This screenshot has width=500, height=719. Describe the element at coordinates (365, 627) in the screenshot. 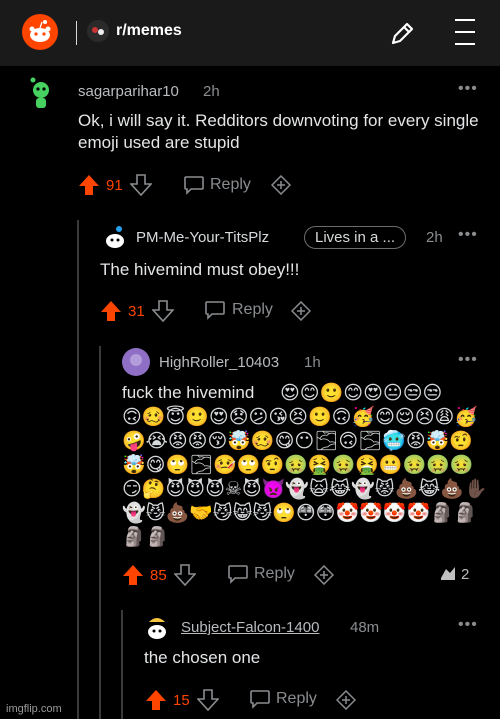

I see `comment-time: 48m` at that location.